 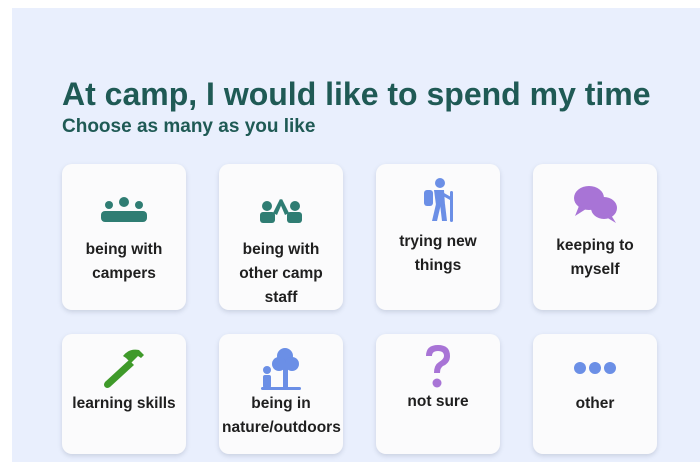 What do you see at coordinates (438, 401) in the screenshot?
I see `option-label: not sure` at bounding box center [438, 401].